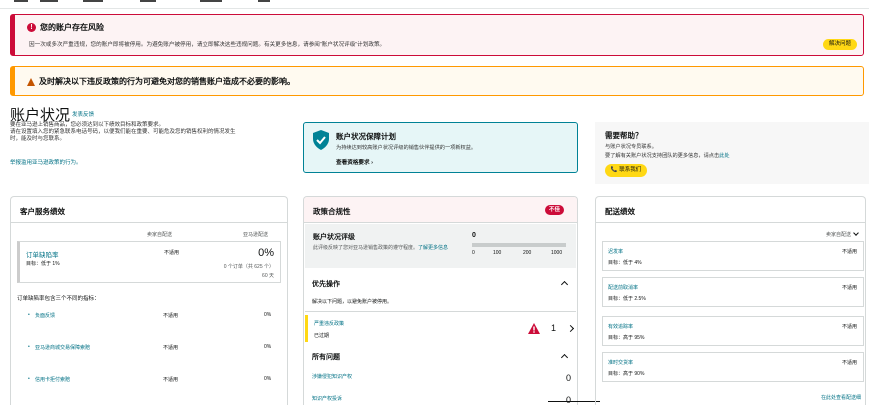  What do you see at coordinates (497, 253) in the screenshot?
I see `gauge-tick-100: 100` at bounding box center [497, 253].